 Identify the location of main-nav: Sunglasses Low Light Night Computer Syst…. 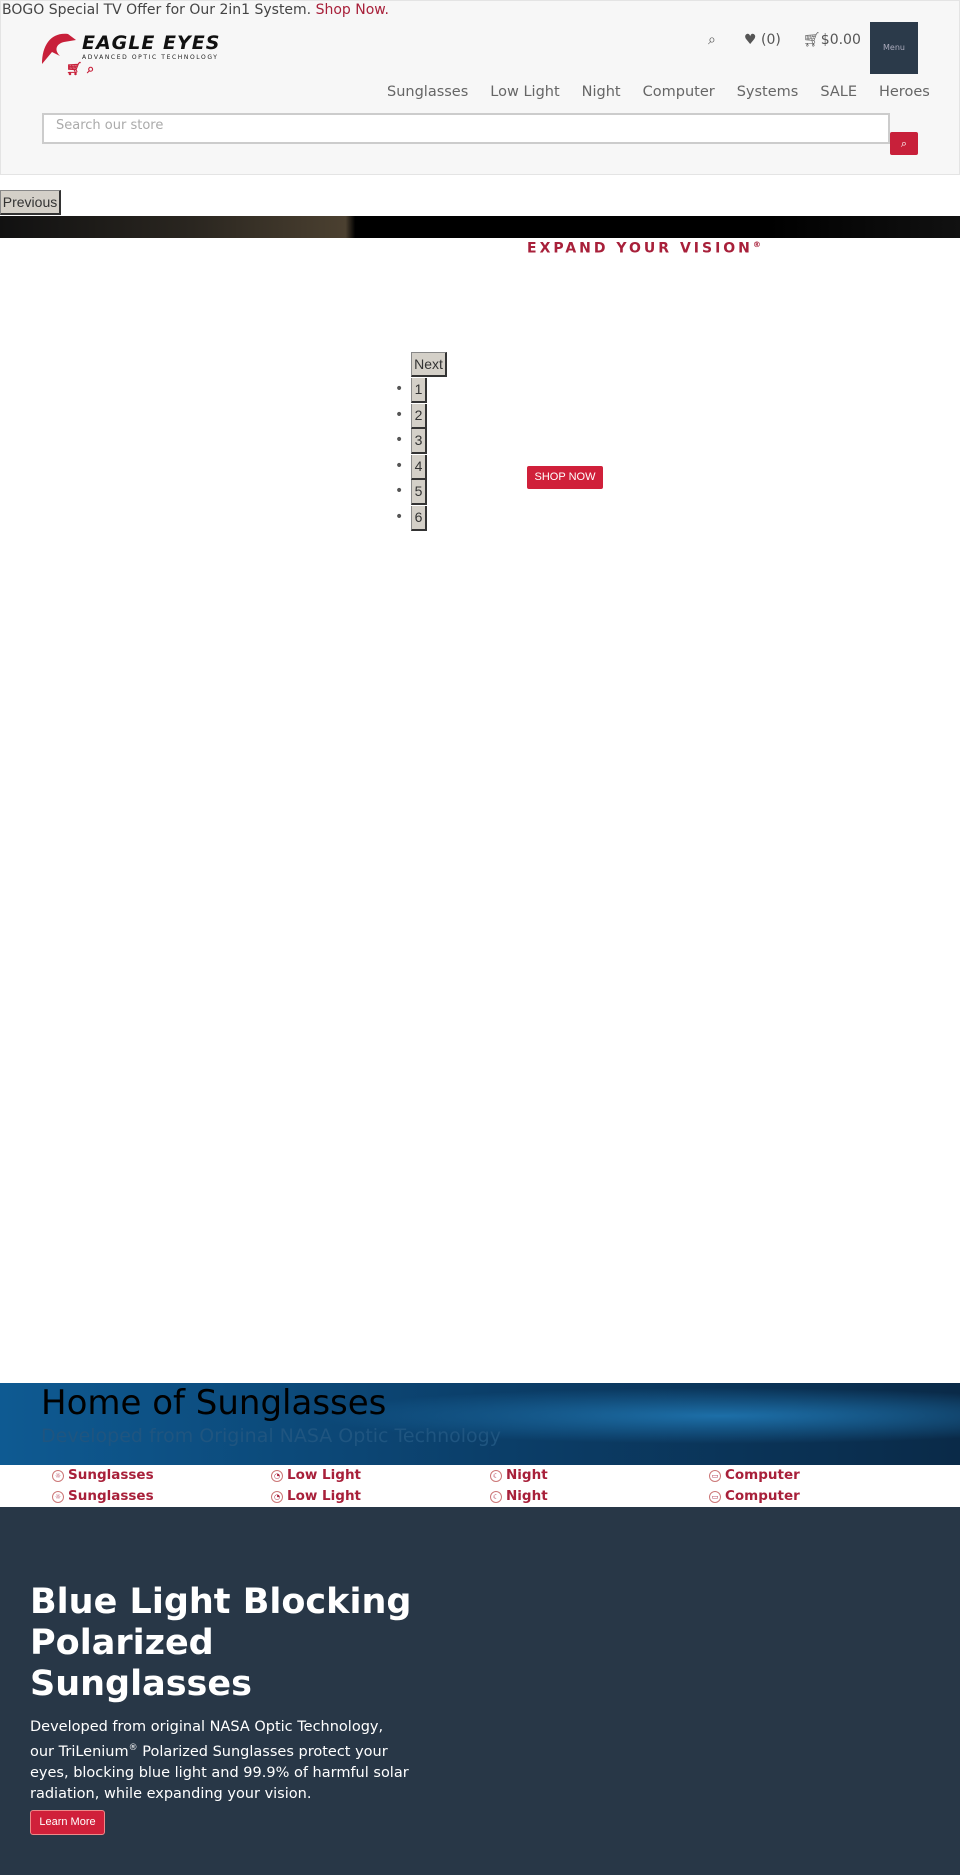
(658, 92).